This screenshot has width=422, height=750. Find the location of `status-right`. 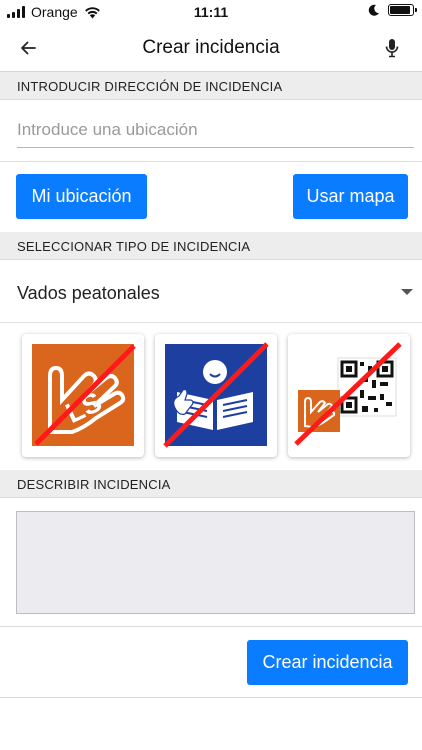

status-right is located at coordinates (392, 10).